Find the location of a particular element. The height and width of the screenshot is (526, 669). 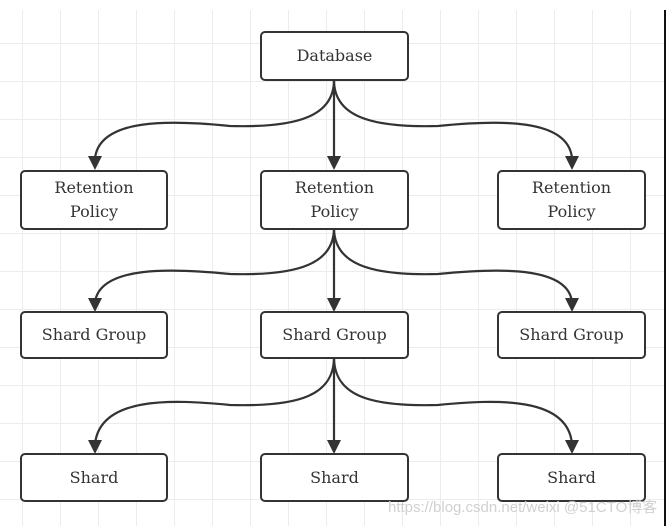

arrowhead-rp-center is located at coordinates (334, 163).